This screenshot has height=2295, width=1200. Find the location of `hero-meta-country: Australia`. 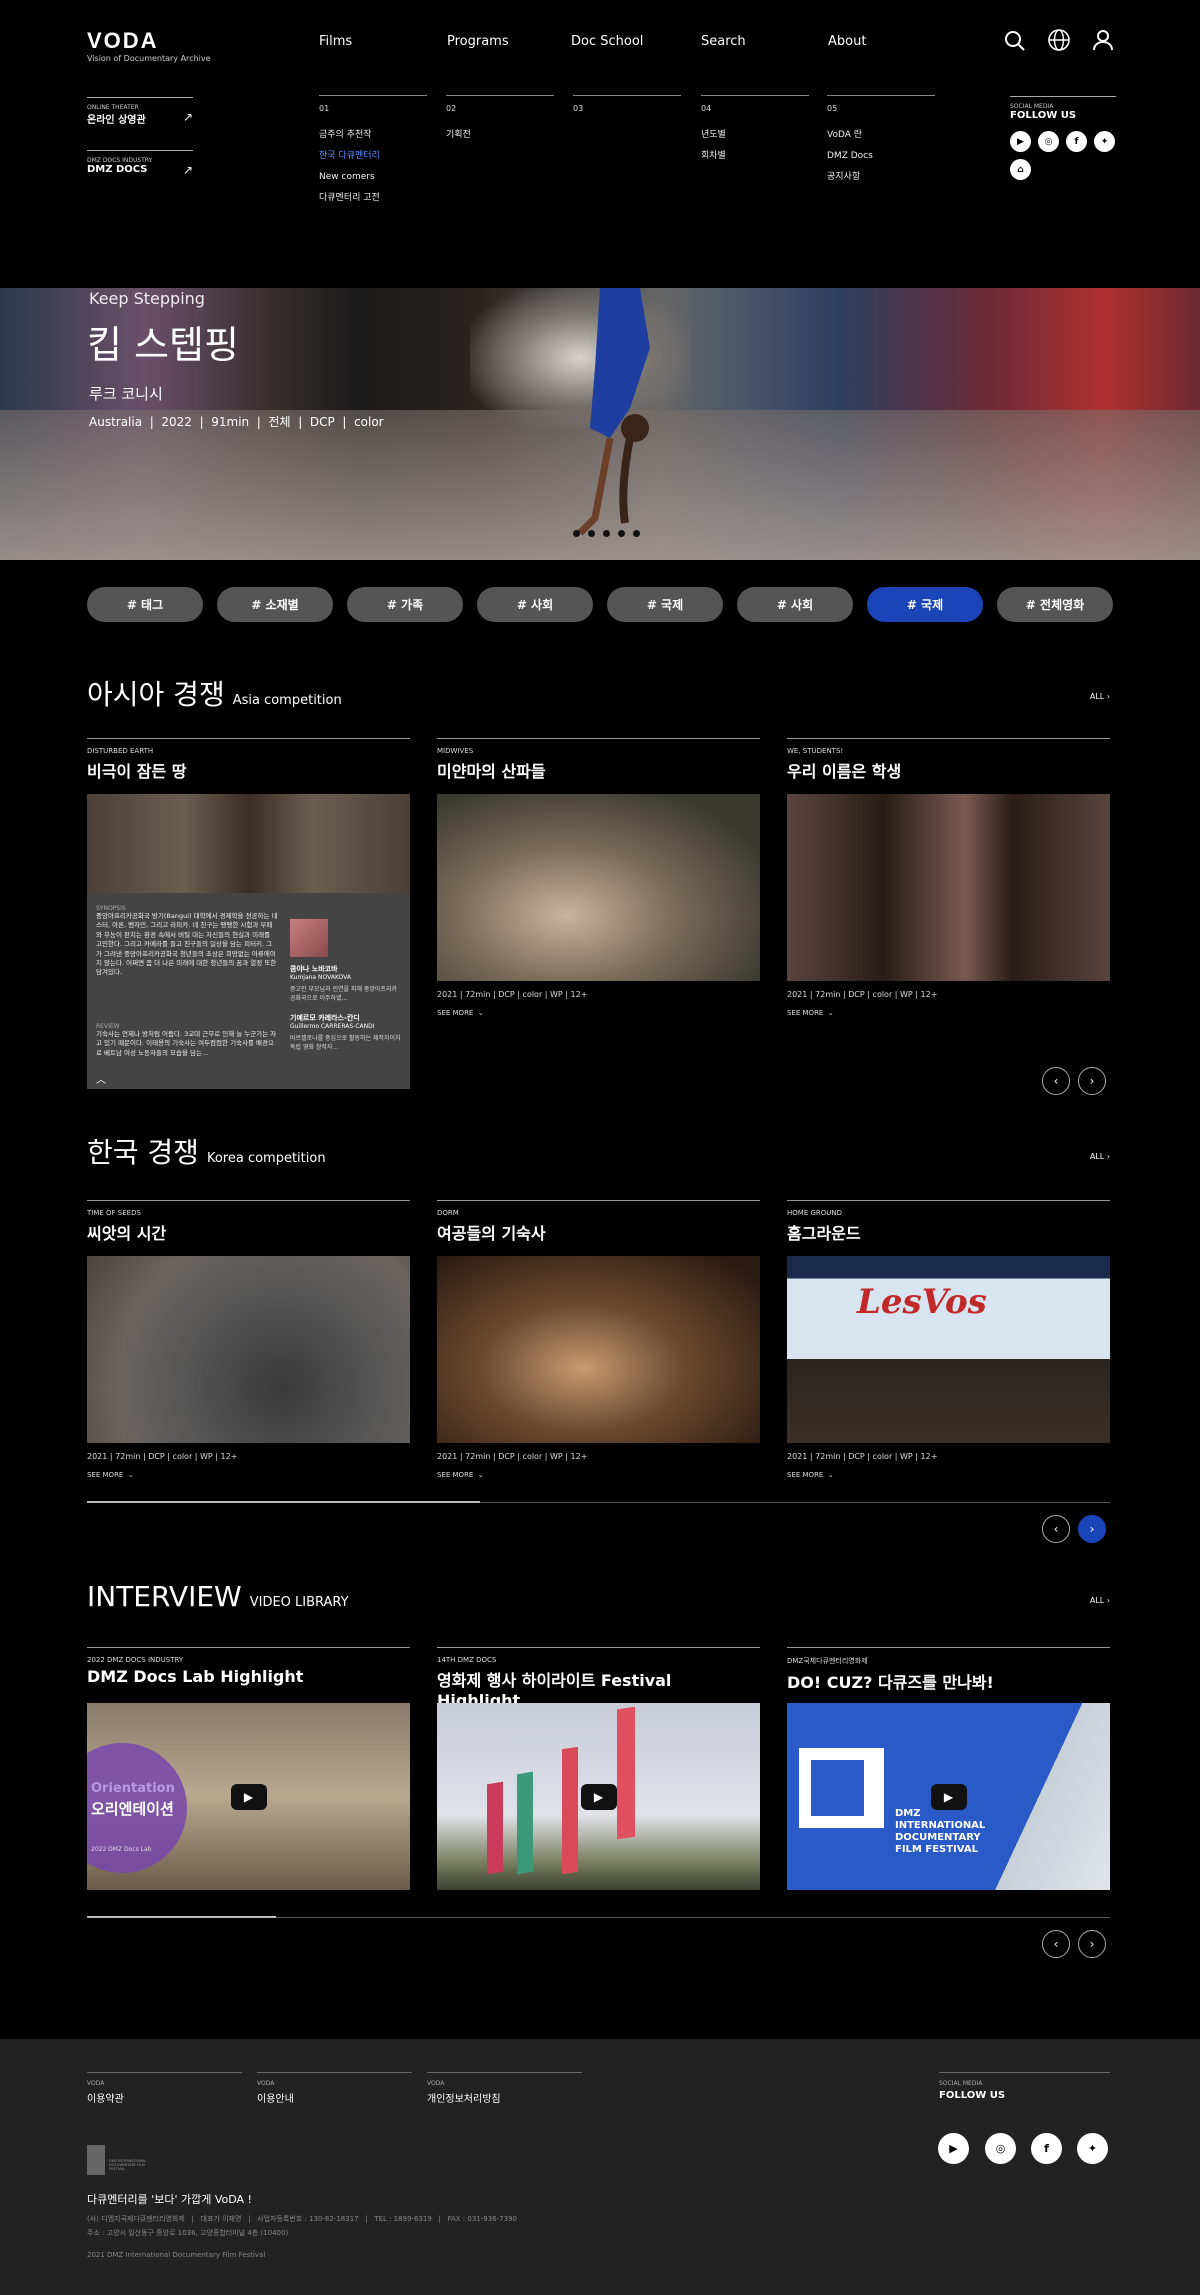

hero-meta-country: Australia is located at coordinates (116, 422).